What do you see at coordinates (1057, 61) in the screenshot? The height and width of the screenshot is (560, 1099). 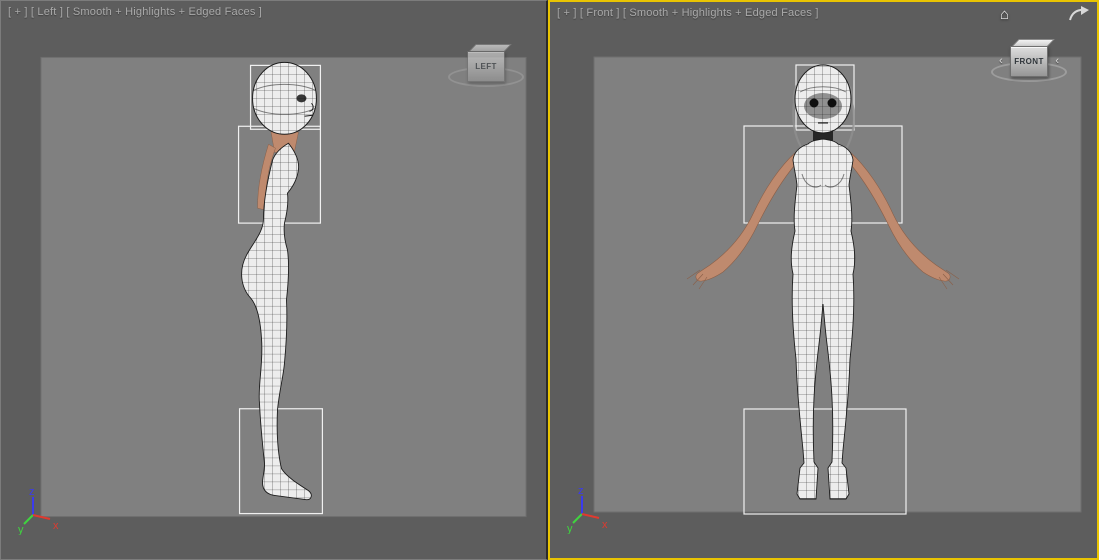 I see `viewcube-rotate-right-icon: ‹` at bounding box center [1057, 61].